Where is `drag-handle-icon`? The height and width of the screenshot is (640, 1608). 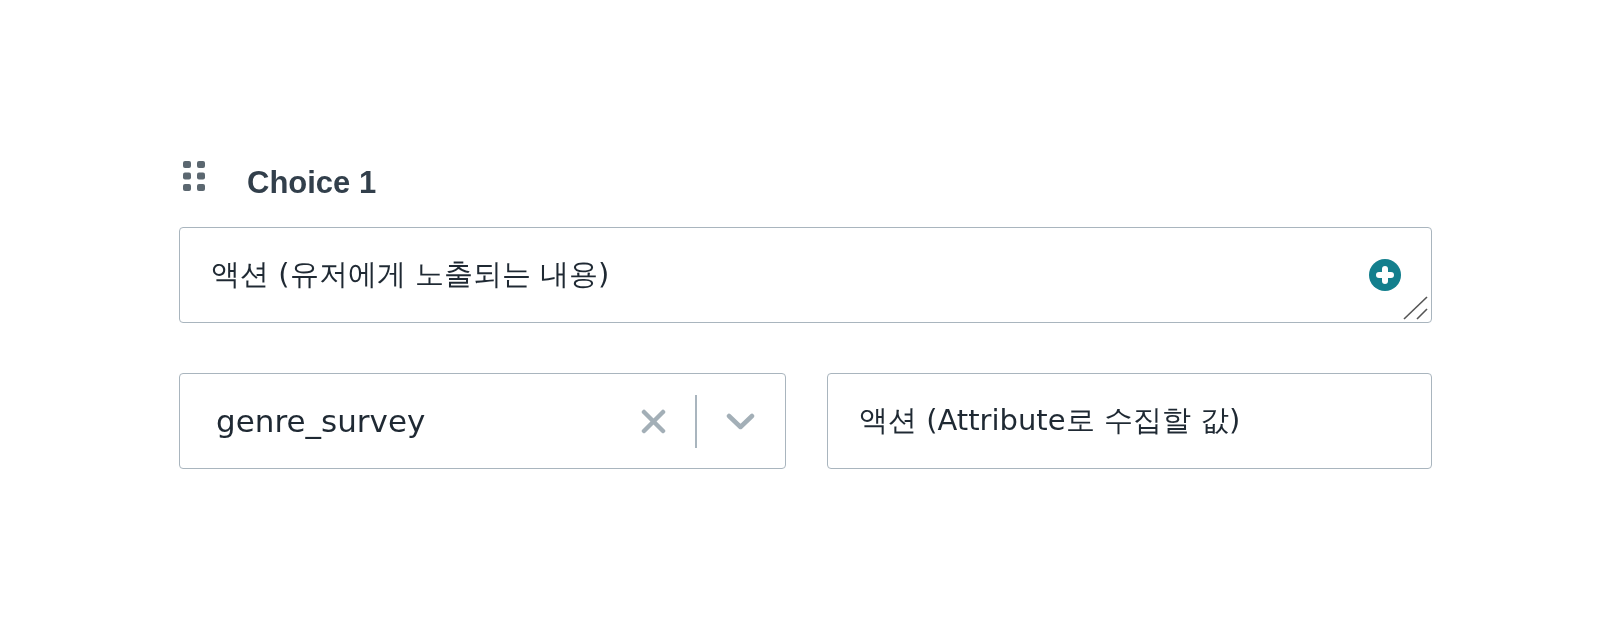
drag-handle-icon is located at coordinates (194, 176).